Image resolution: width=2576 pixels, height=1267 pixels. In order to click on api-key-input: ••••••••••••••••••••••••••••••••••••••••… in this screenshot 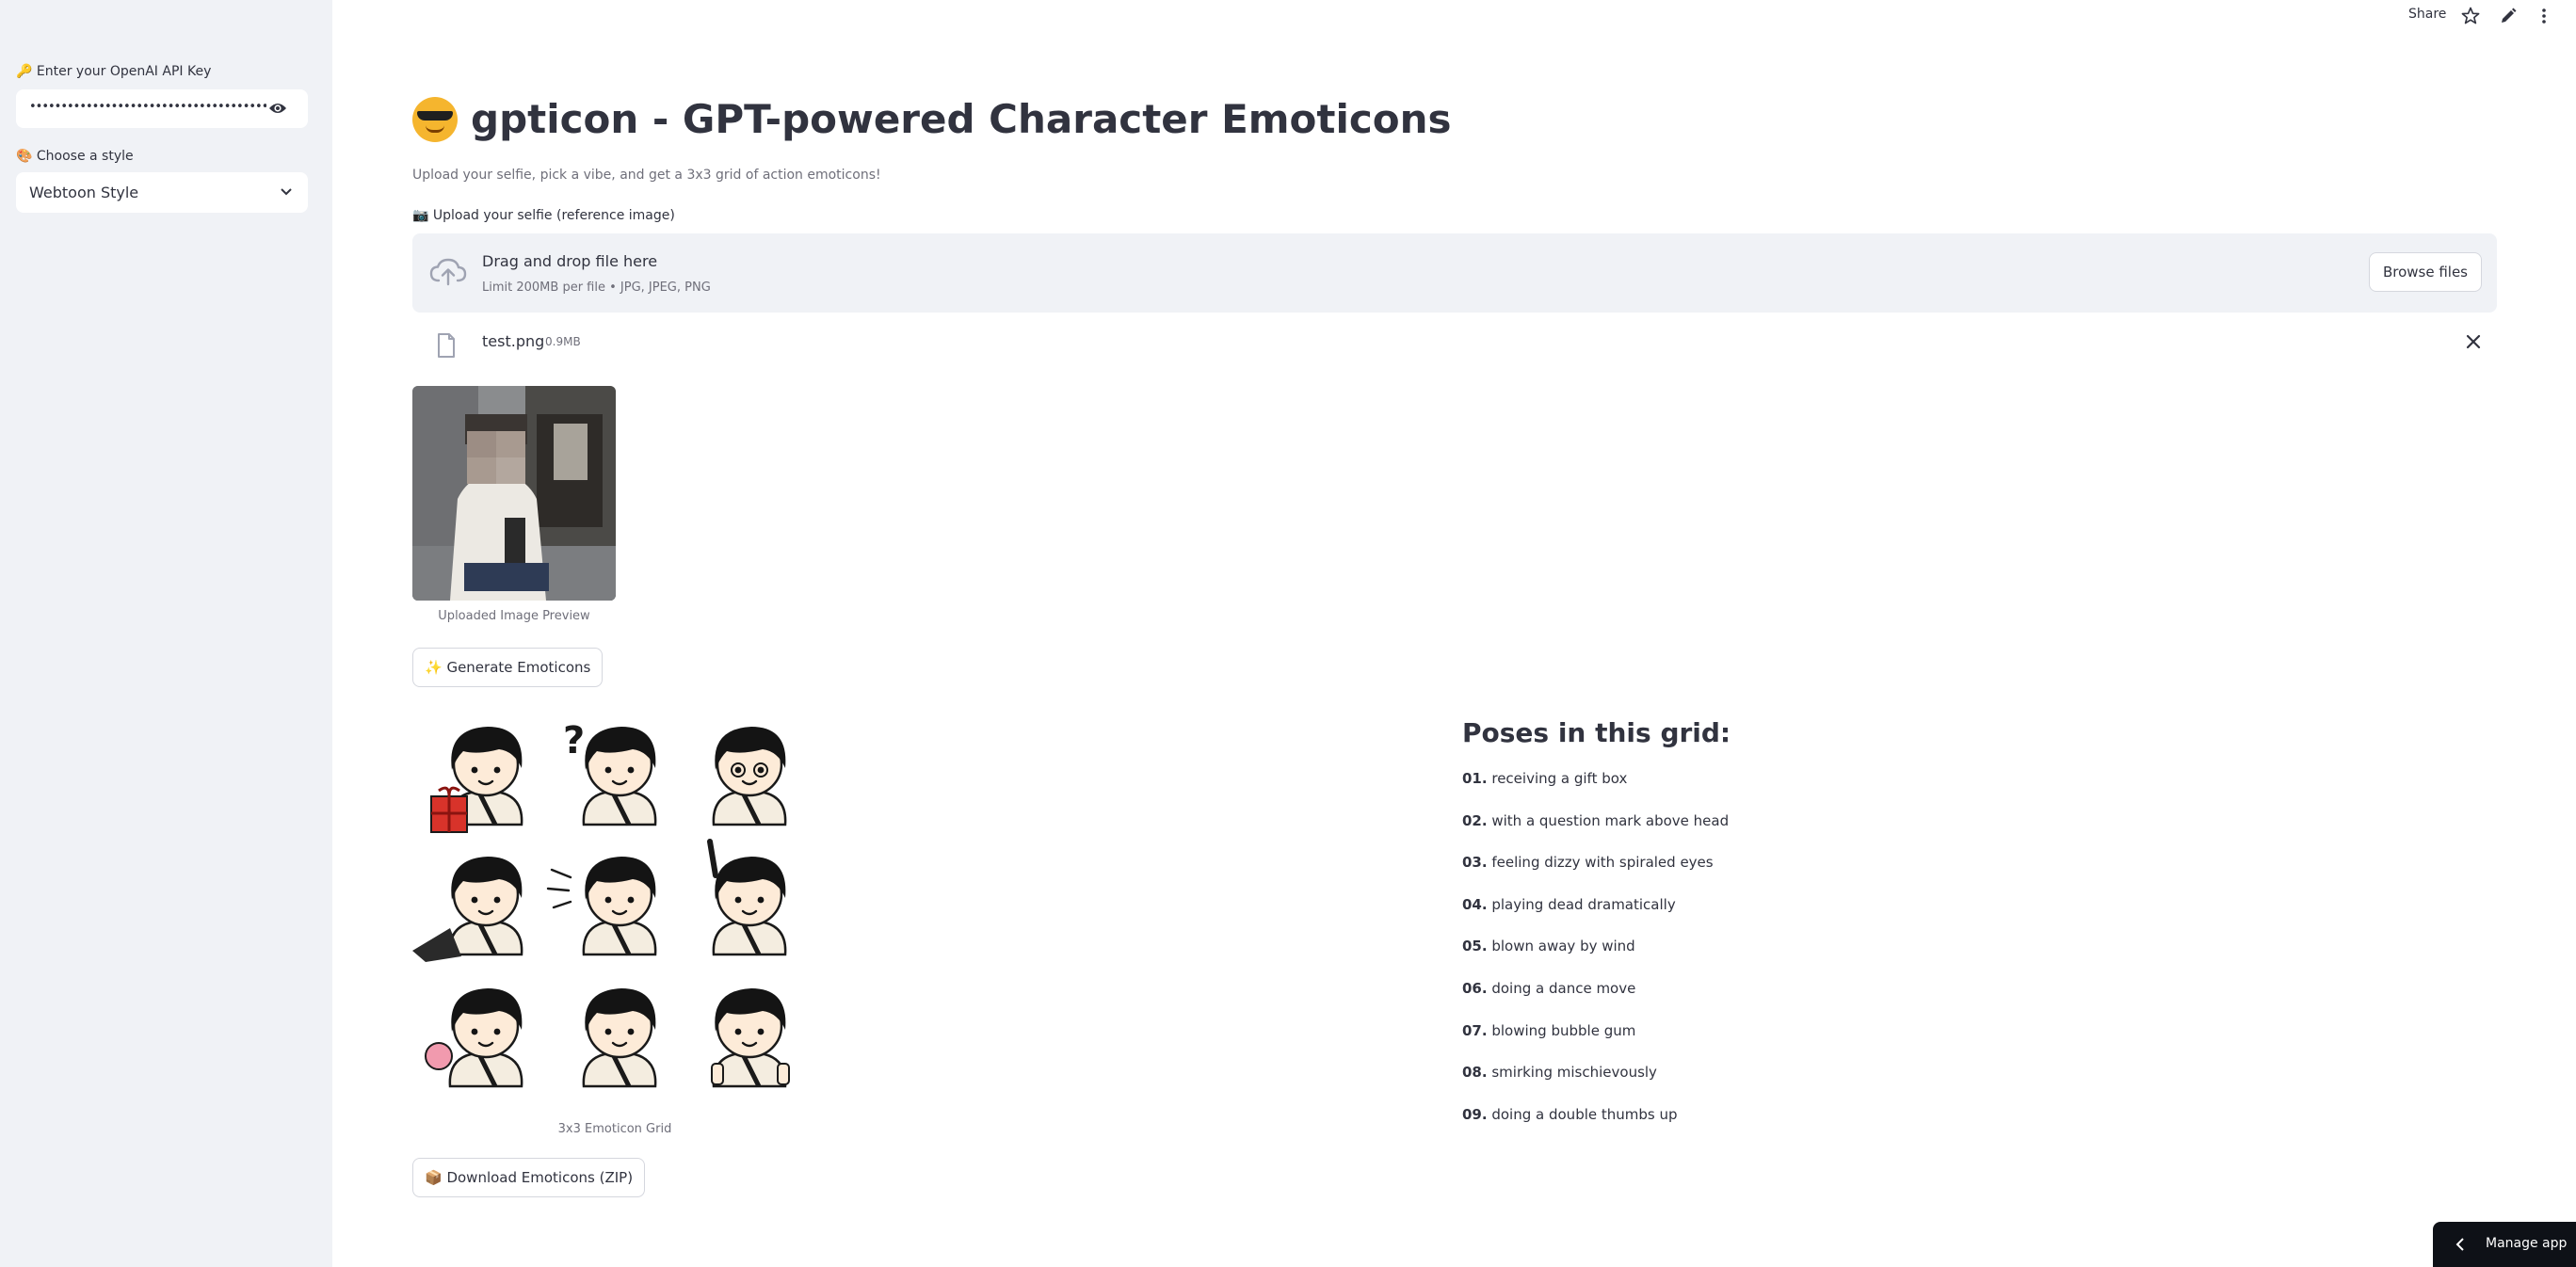, I will do `click(162, 108)`.